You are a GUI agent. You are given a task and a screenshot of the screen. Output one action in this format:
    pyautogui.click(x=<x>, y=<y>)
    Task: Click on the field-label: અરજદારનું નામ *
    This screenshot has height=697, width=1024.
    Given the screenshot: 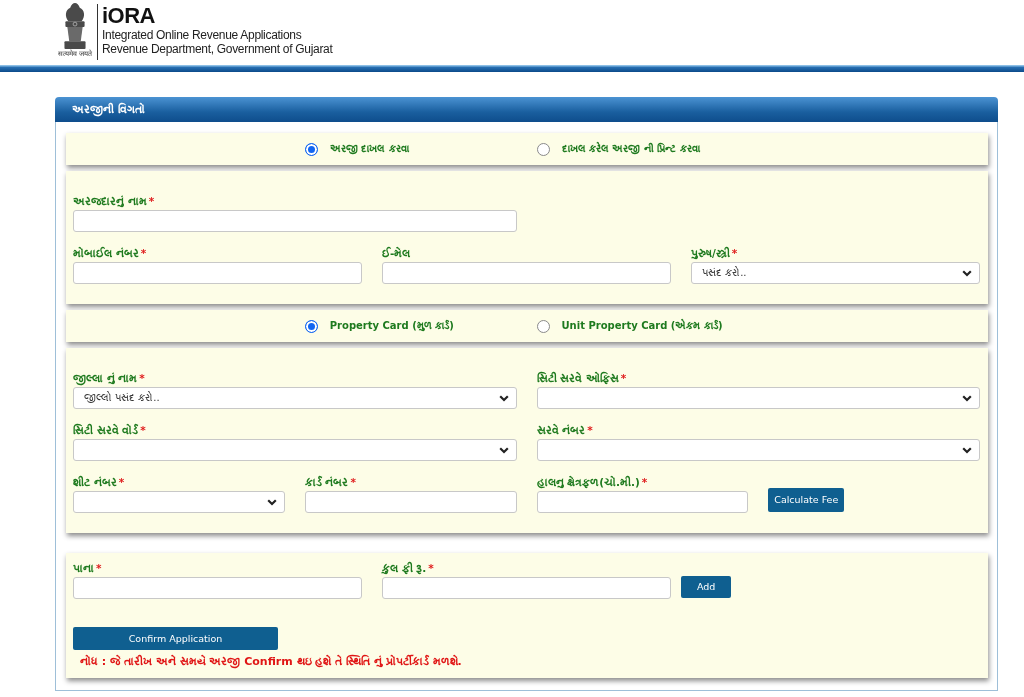 What is the action you would take?
    pyautogui.click(x=114, y=201)
    